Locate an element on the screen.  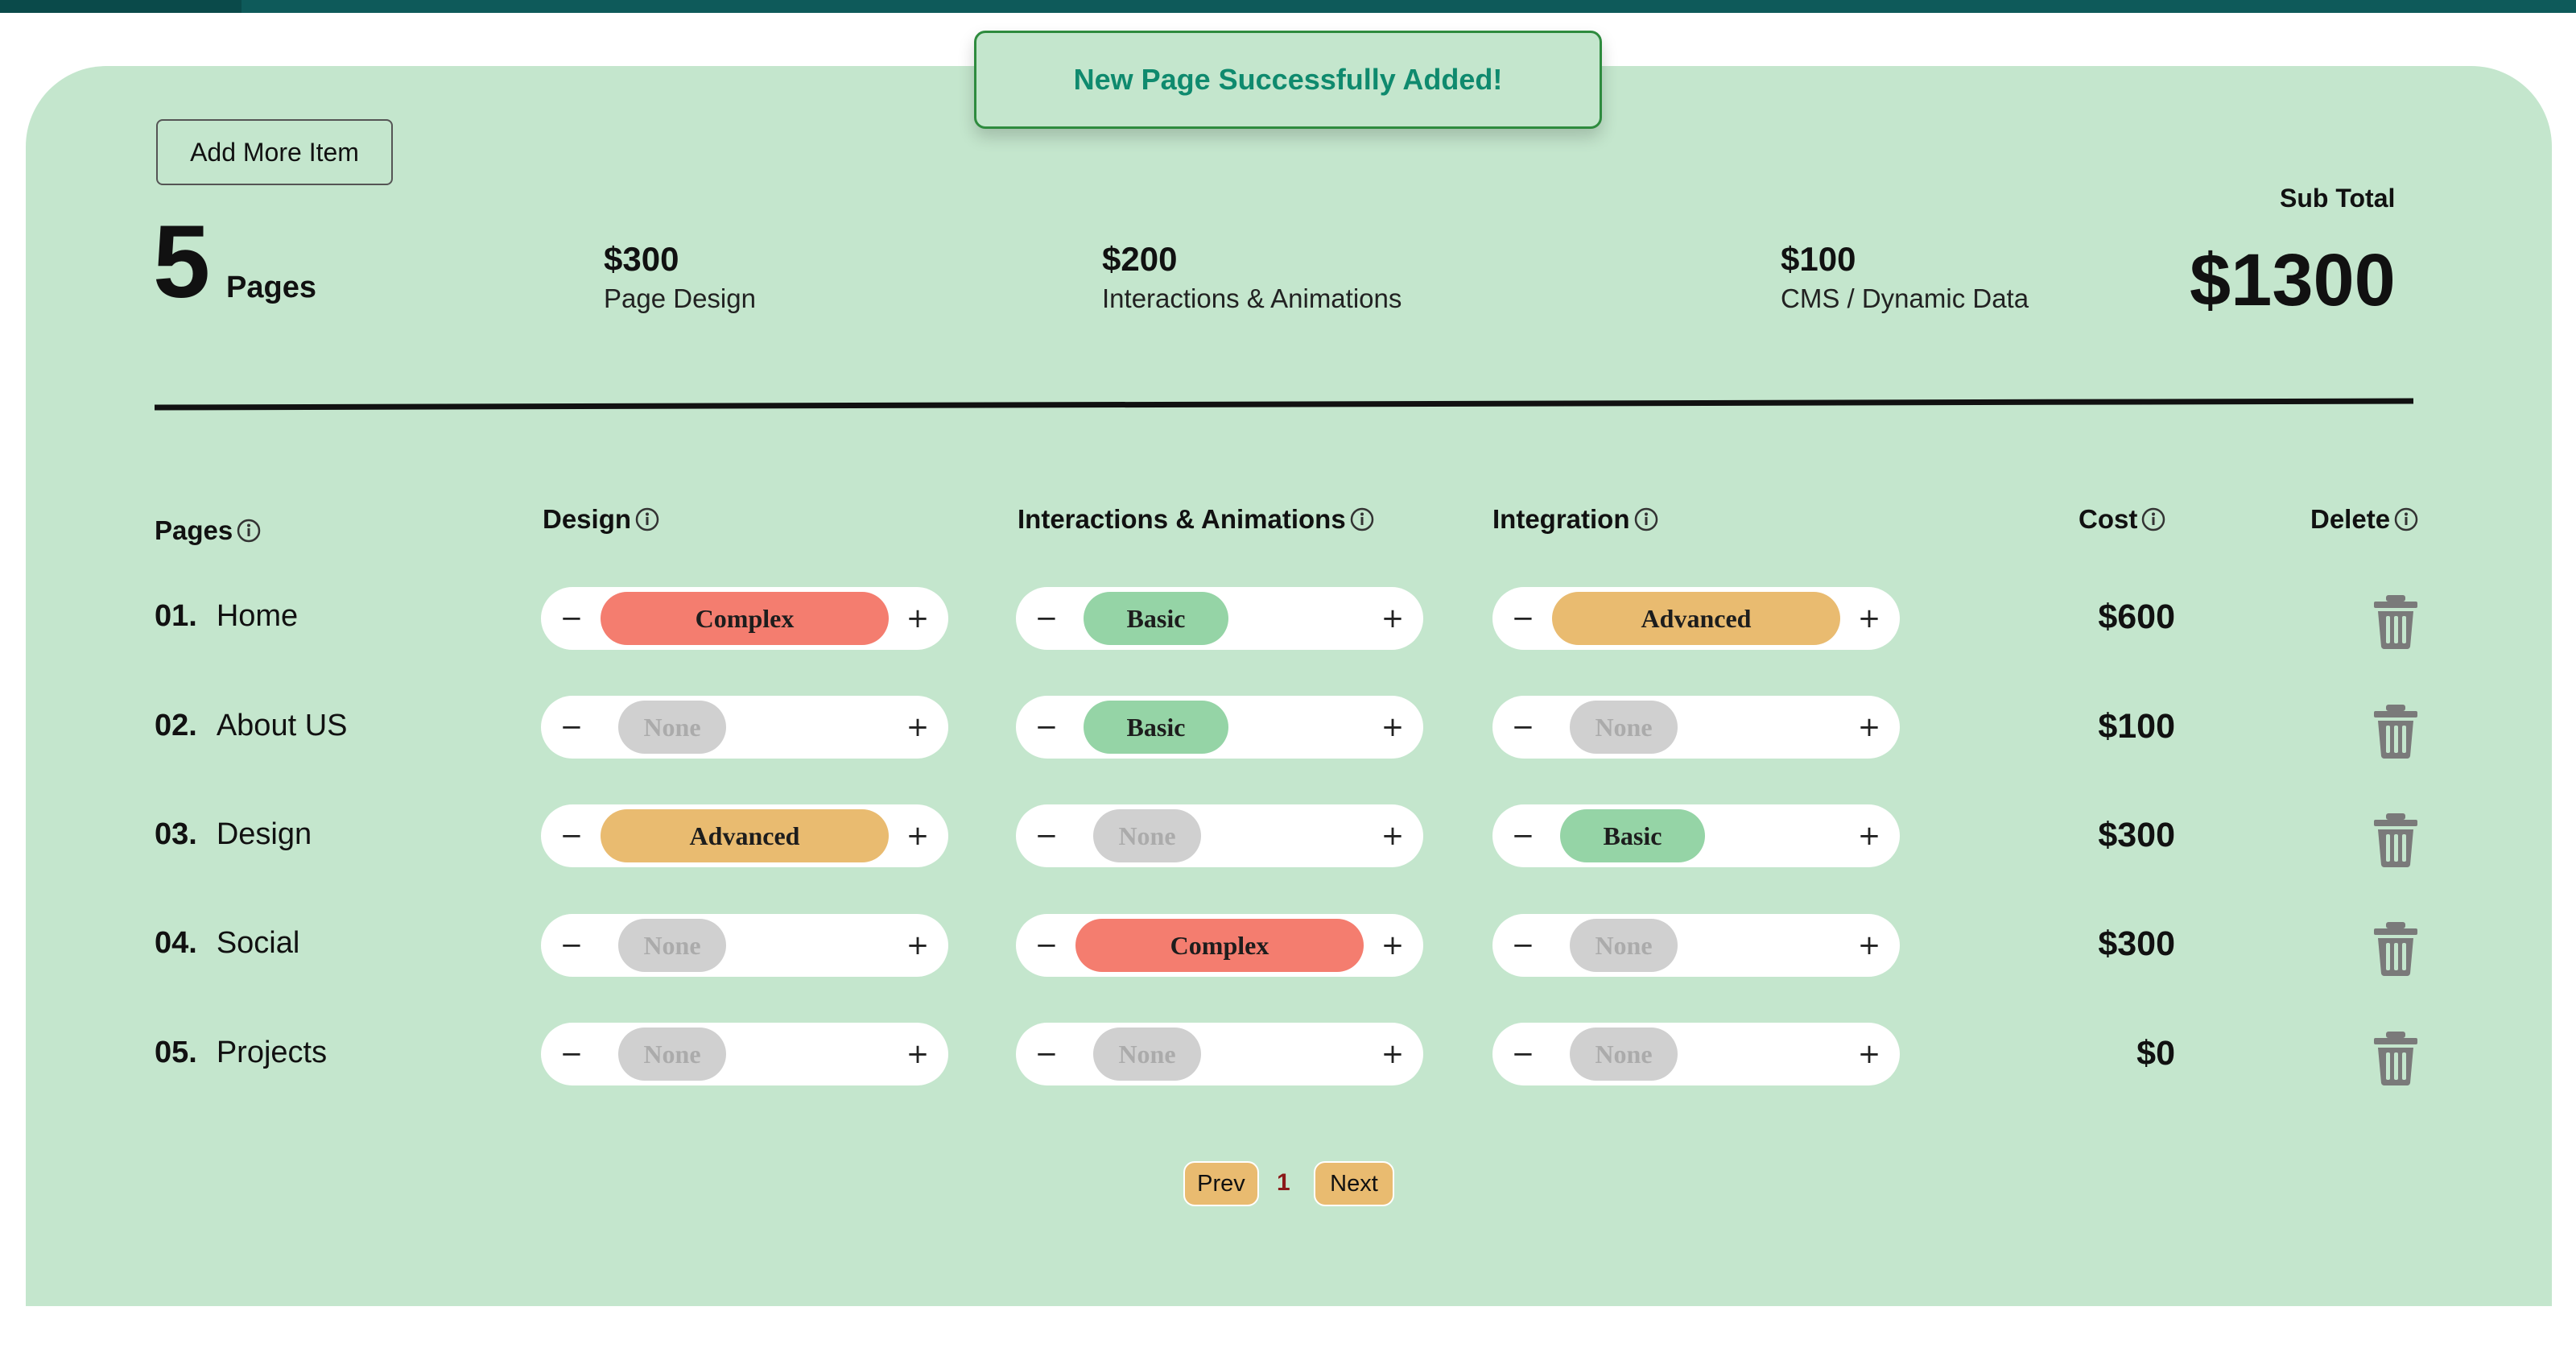
integration-level-pill: Basic is located at coordinates (1632, 835).